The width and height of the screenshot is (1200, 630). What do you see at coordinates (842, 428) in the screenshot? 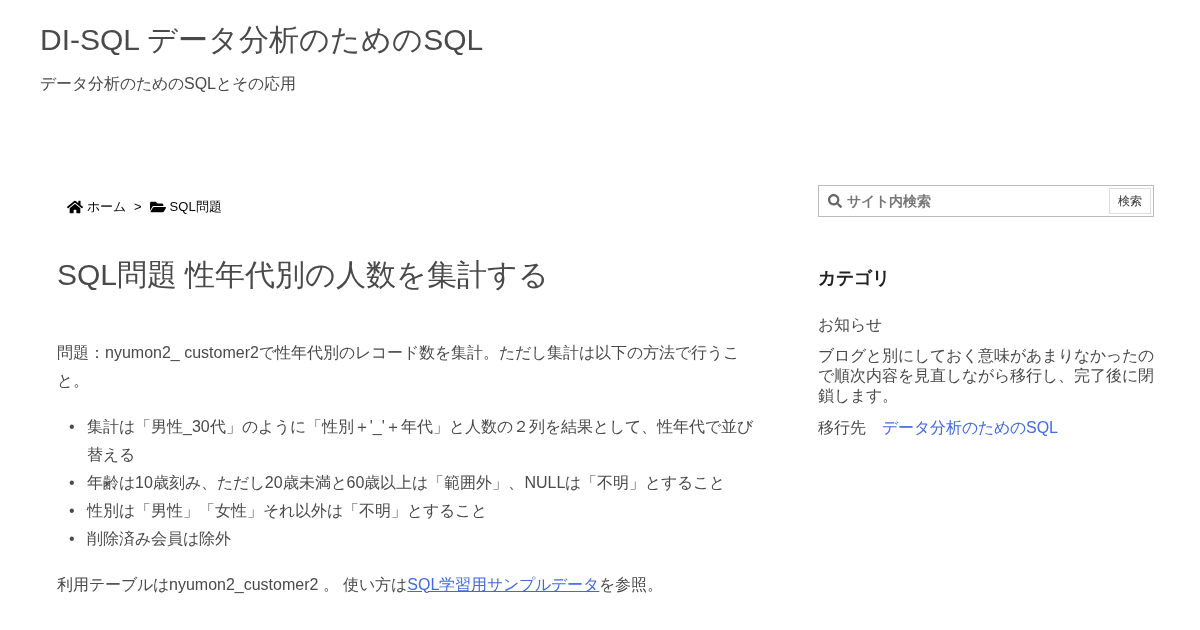
I see `destination-label: 移行先` at bounding box center [842, 428].